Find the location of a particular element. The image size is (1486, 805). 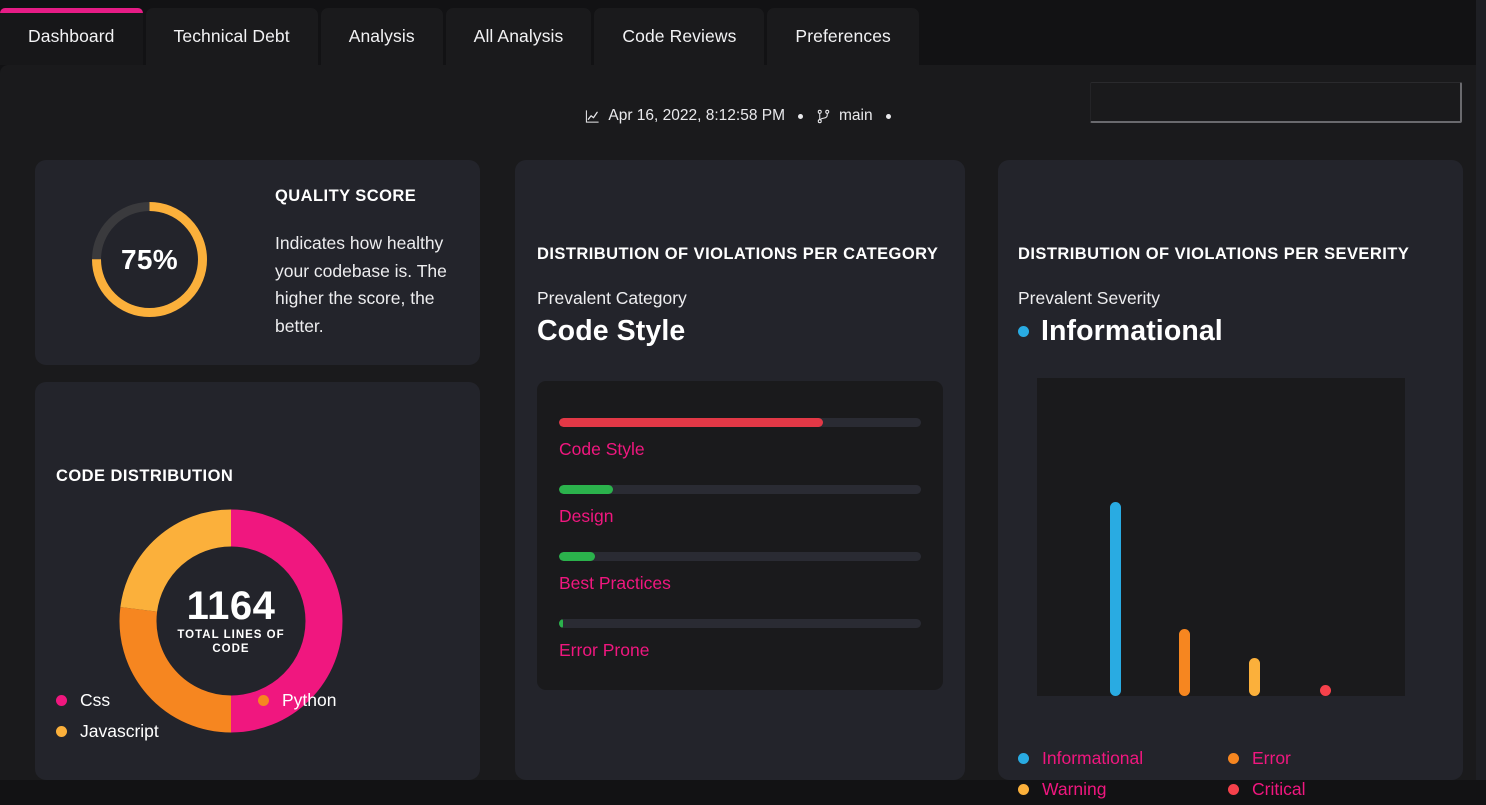

code-legend-item-javascript: Javascript is located at coordinates (157, 731).